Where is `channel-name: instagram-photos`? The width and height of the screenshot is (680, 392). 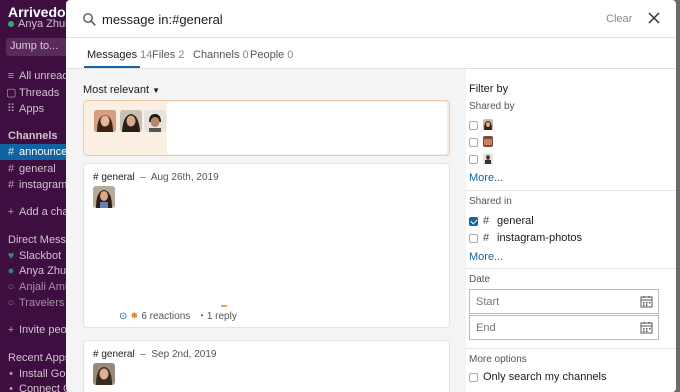
channel-name: instagram-photos is located at coordinates (539, 238).